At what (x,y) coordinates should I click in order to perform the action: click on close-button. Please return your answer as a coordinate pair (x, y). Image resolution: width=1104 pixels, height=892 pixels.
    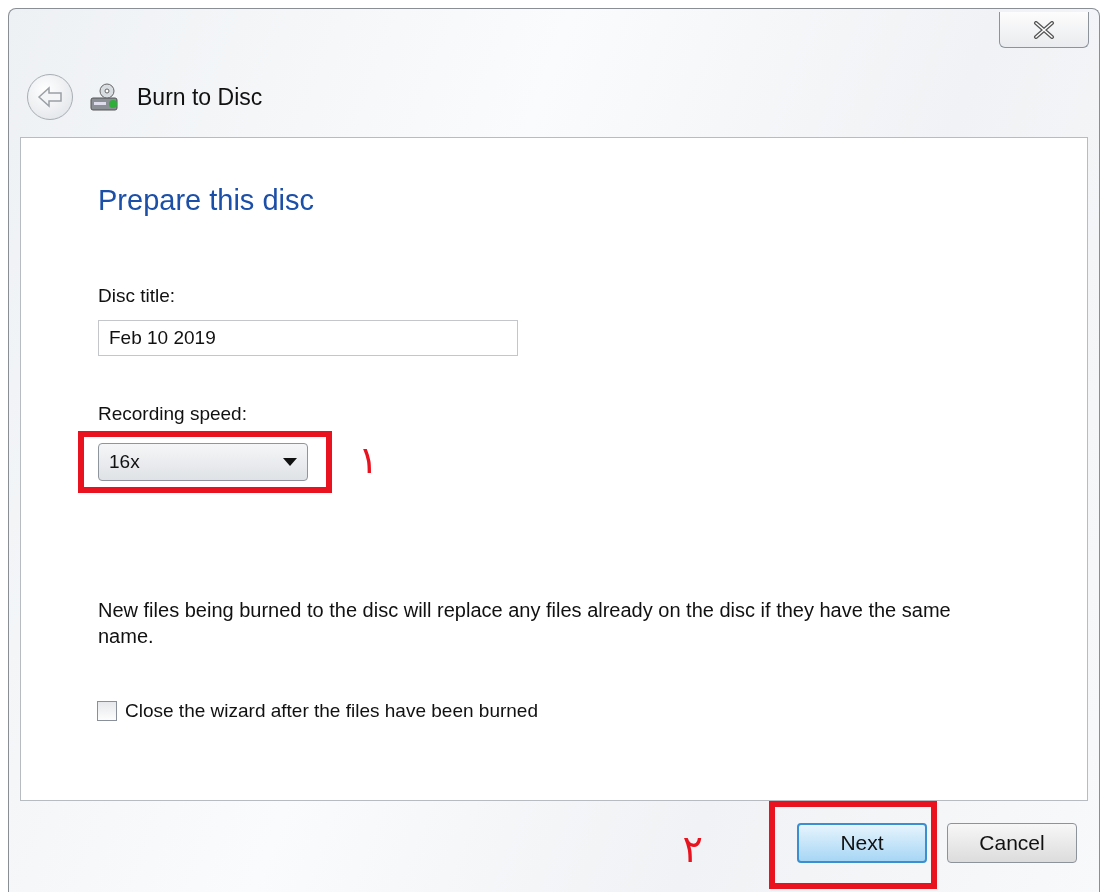
    Looking at the image, I should click on (1044, 30).